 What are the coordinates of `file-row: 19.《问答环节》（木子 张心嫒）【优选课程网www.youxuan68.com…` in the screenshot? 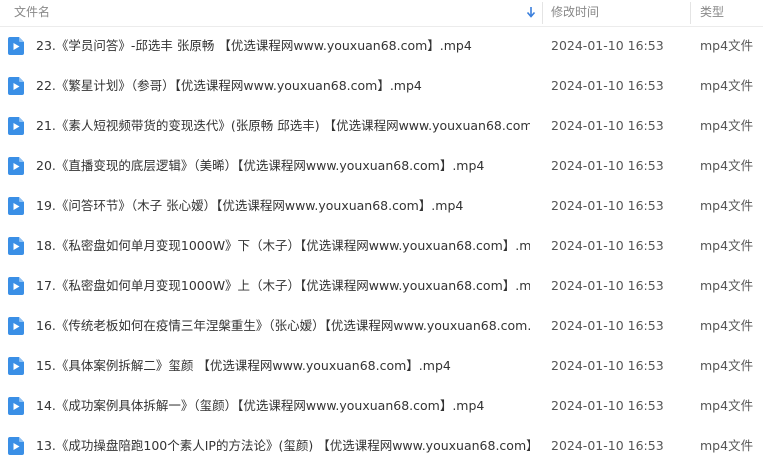 It's located at (381, 206).